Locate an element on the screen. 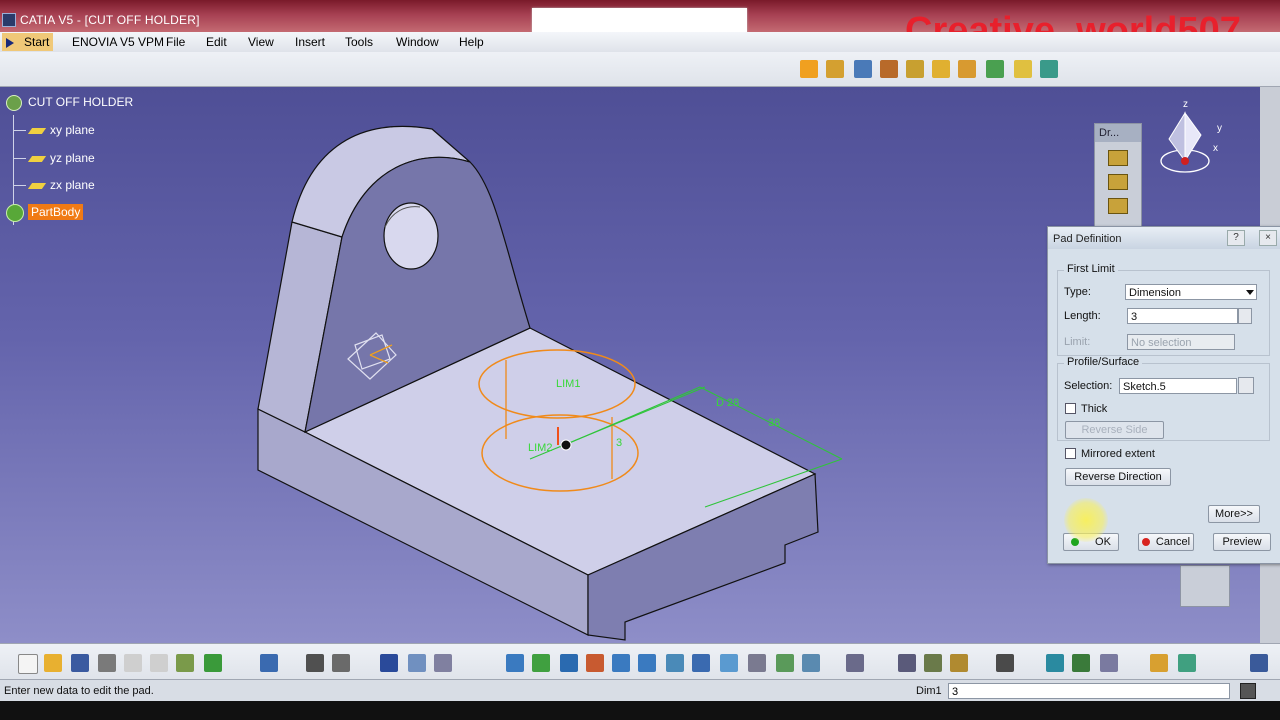  dim-input: 3 is located at coordinates (1089, 691).